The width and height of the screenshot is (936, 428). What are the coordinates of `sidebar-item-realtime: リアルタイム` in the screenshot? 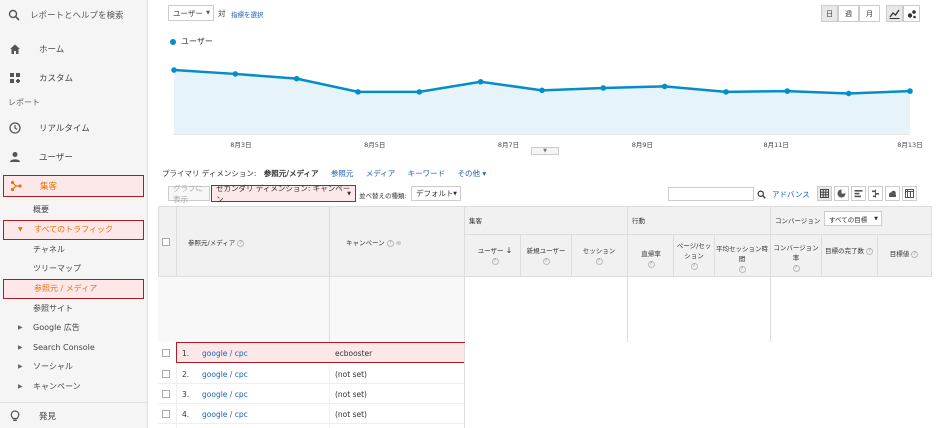 It's located at (73, 128).